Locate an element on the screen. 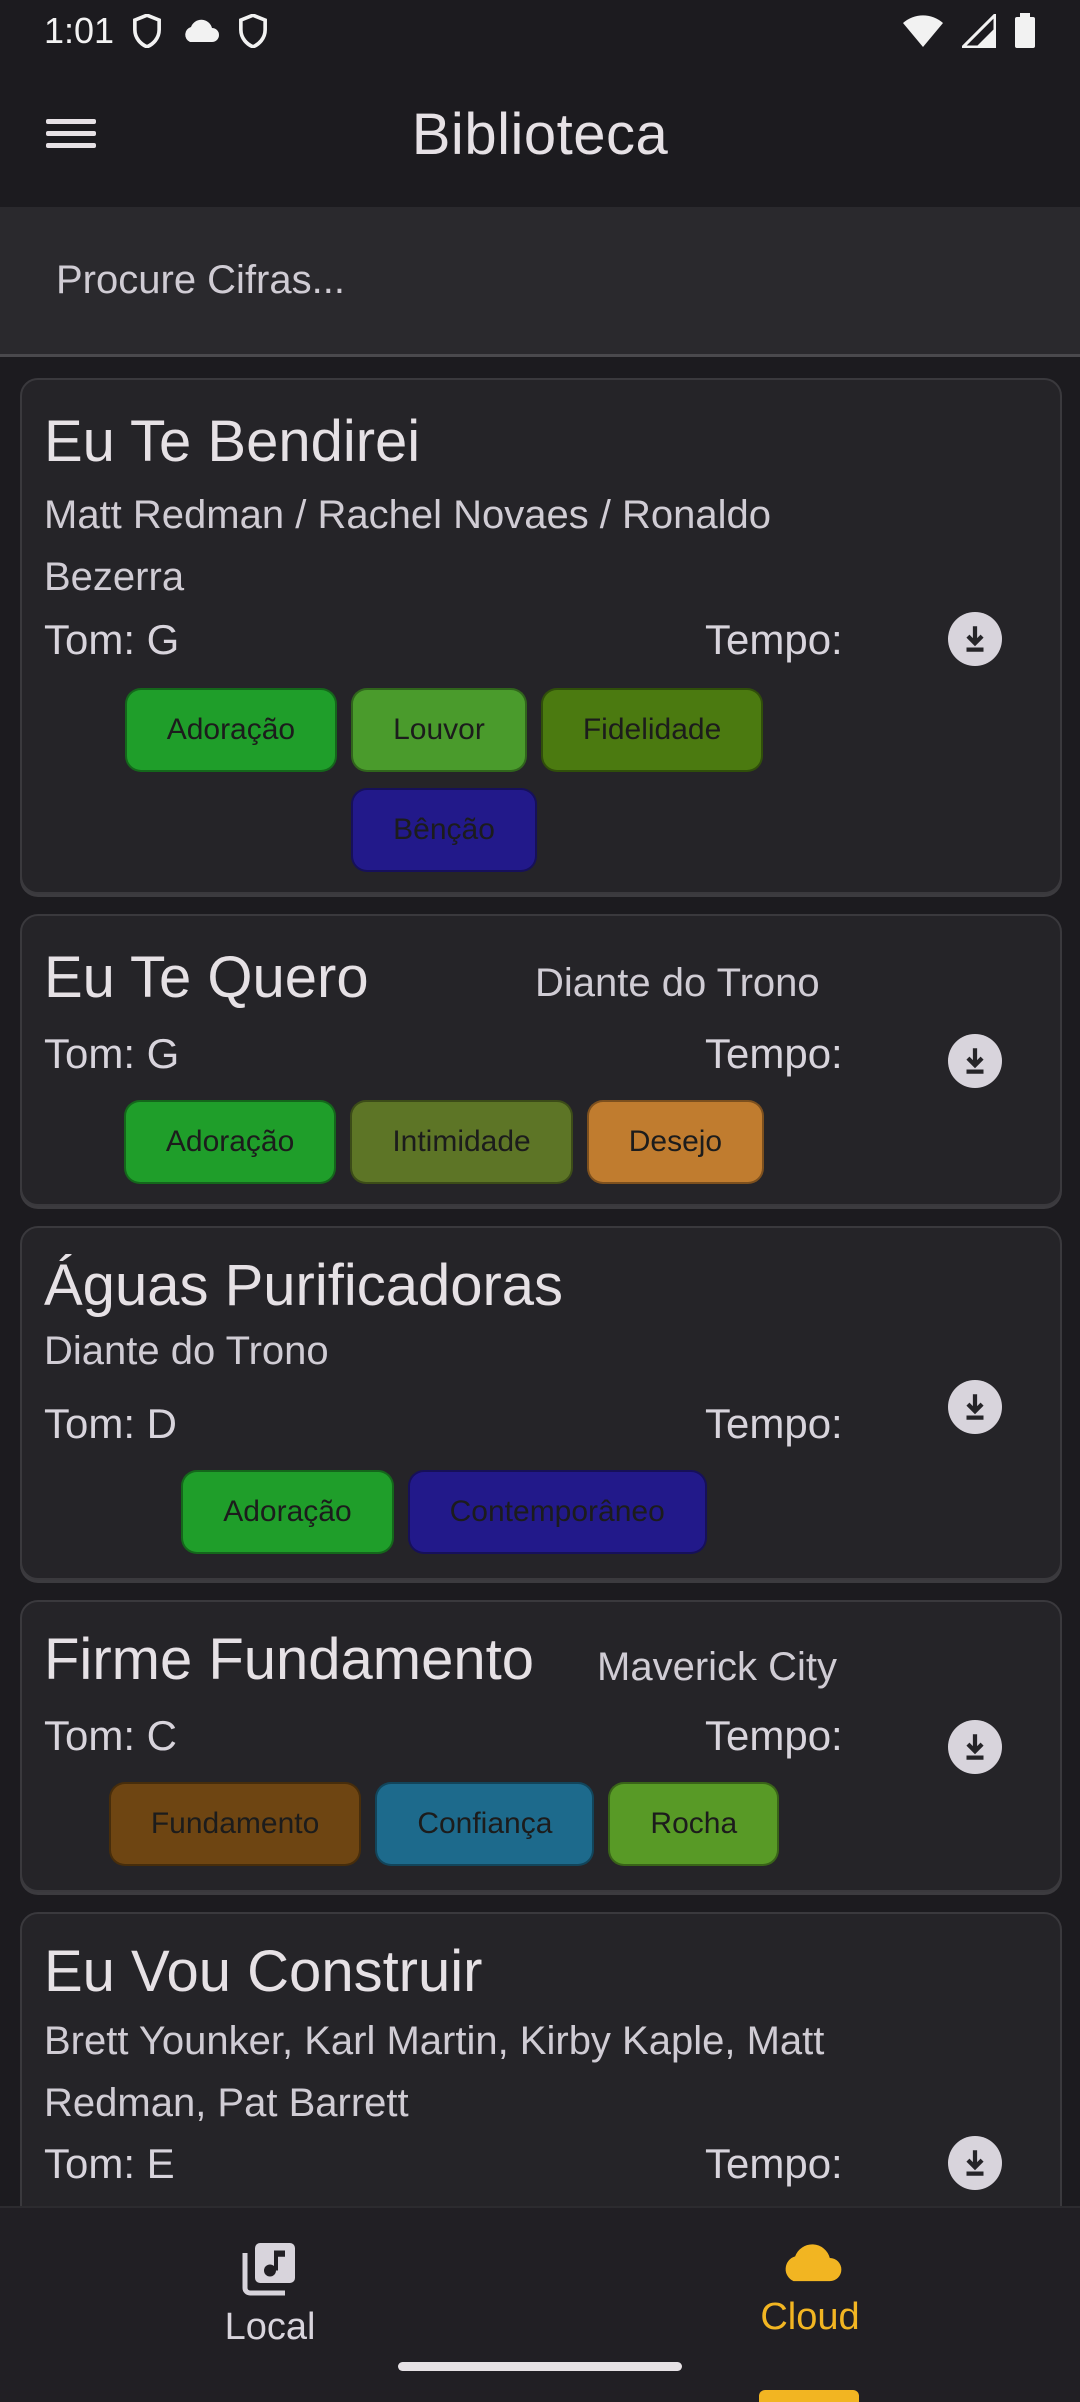 The height and width of the screenshot is (2402, 1080). song-title: Águas Purificadoras is located at coordinates (304, 1285).